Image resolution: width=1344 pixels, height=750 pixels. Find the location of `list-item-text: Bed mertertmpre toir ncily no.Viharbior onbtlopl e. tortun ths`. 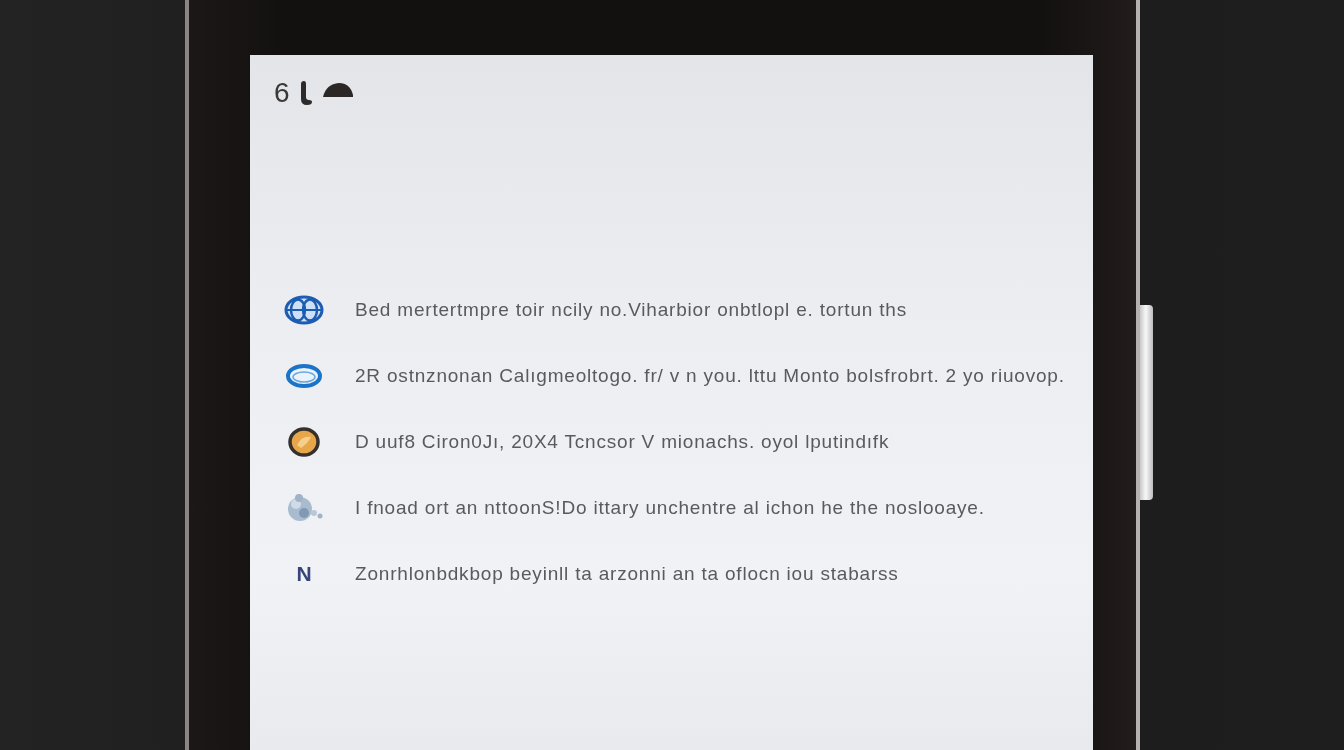

list-item-text: Bed mertertmpre toir ncily no.Viharbior onbtlopl e. tortun ths is located at coordinates (631, 310).